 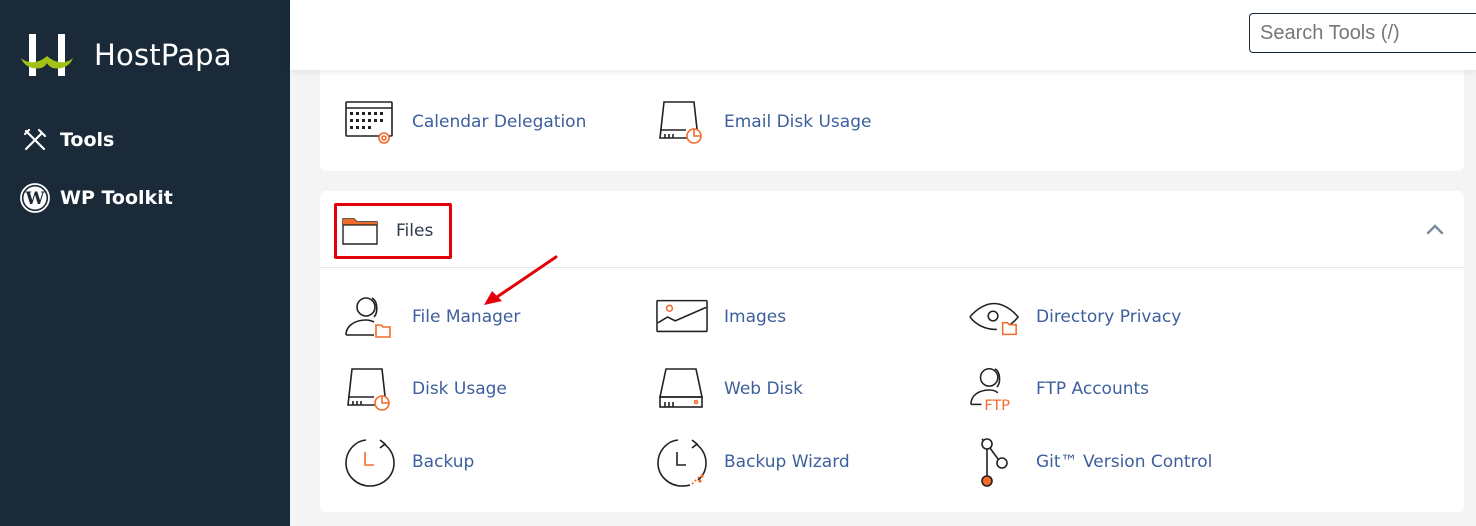 What do you see at coordinates (459, 389) in the screenshot?
I see `tool-label: Disk Usage` at bounding box center [459, 389].